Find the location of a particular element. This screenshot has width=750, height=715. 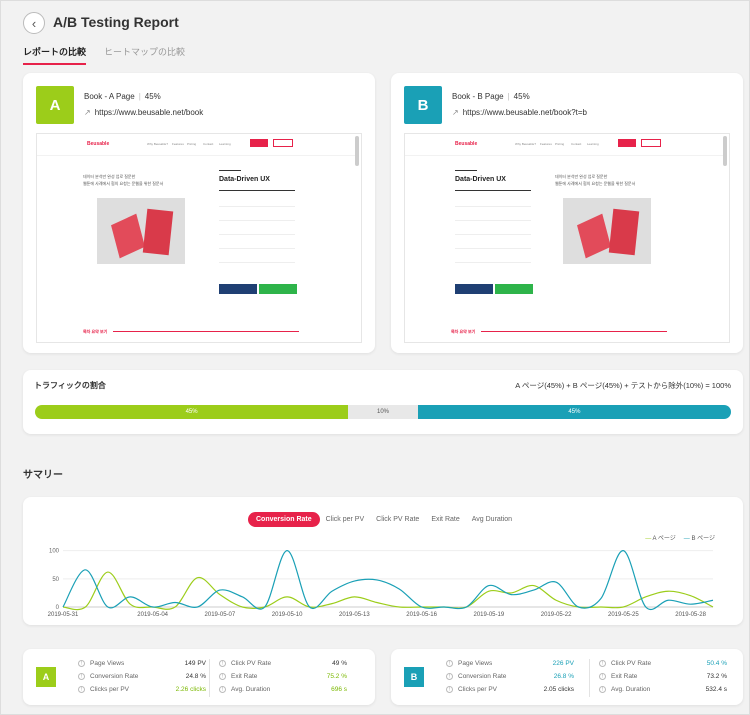

stat-row: ! Exit Rate 75.2 % is located at coordinates (283, 676).